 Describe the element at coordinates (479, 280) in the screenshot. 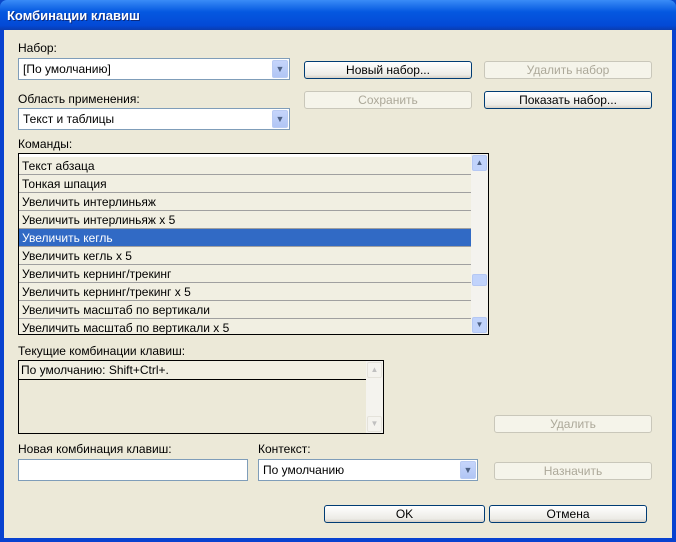

I see `scroll-thumb` at that location.